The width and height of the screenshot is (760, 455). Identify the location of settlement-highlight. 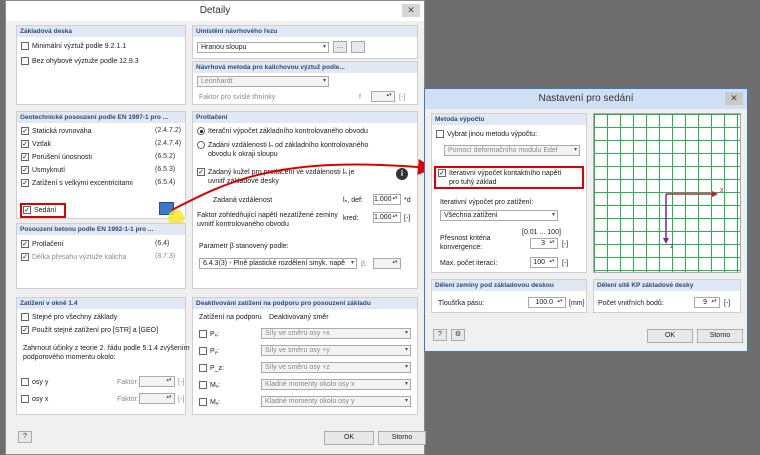
(43, 210).